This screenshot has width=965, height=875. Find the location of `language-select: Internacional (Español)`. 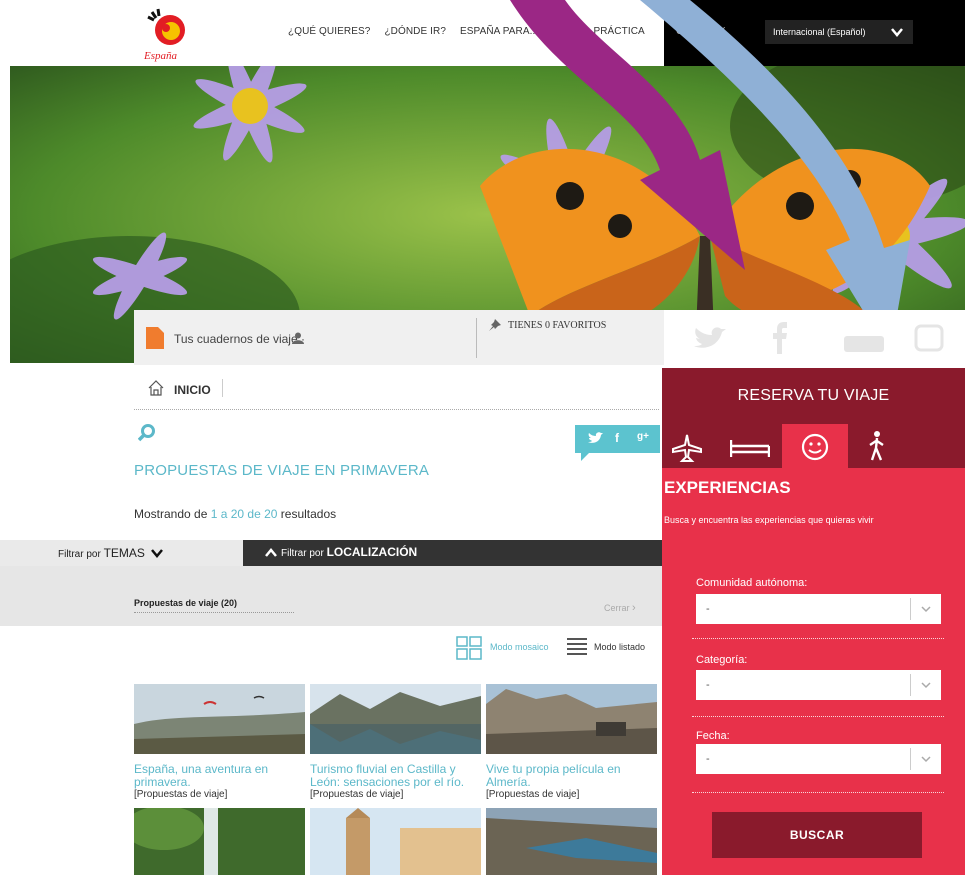

language-select: Internacional (Español) is located at coordinates (839, 32).